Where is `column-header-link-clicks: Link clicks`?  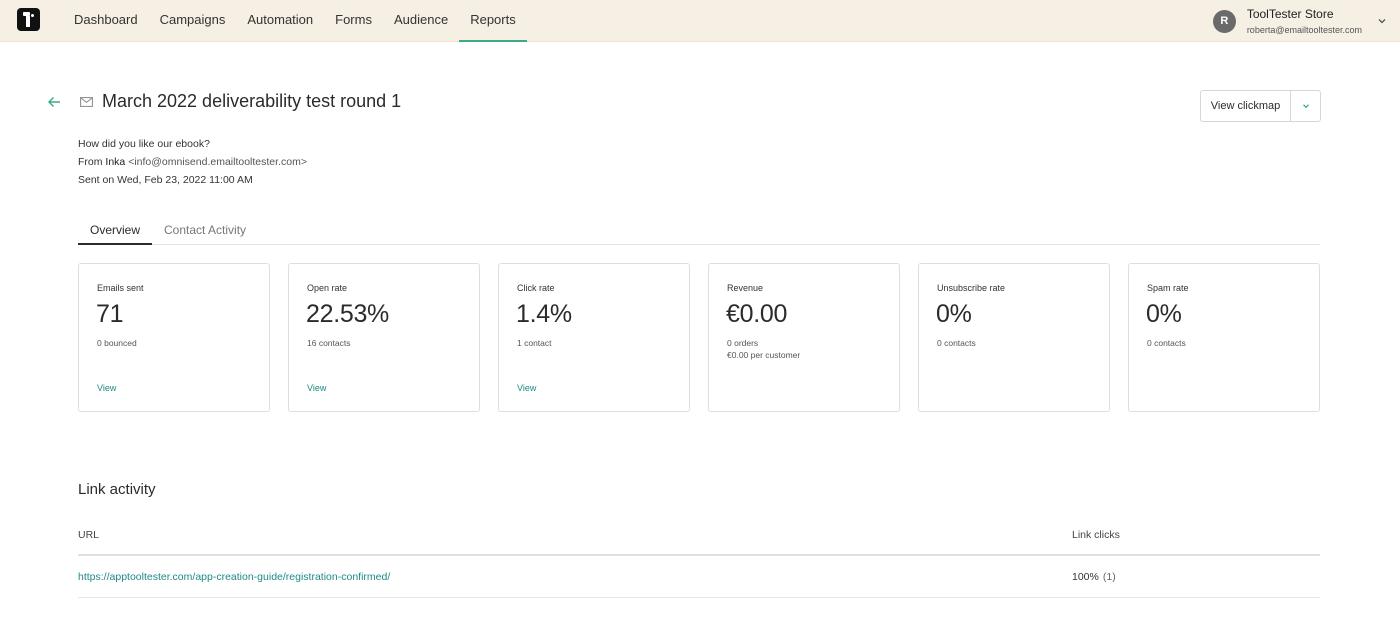 column-header-link-clicks: Link clicks is located at coordinates (1096, 535).